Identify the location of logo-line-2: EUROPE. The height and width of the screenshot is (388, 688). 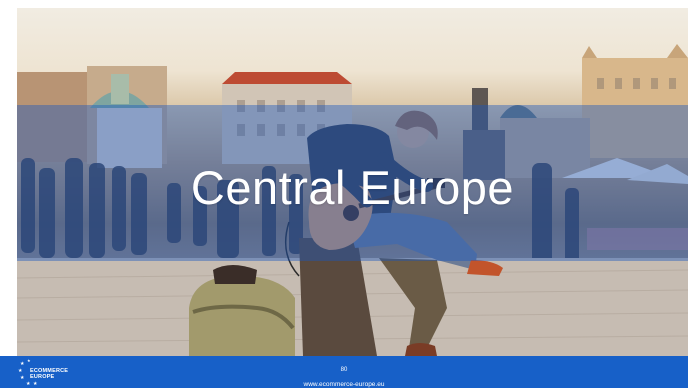
(42, 377).